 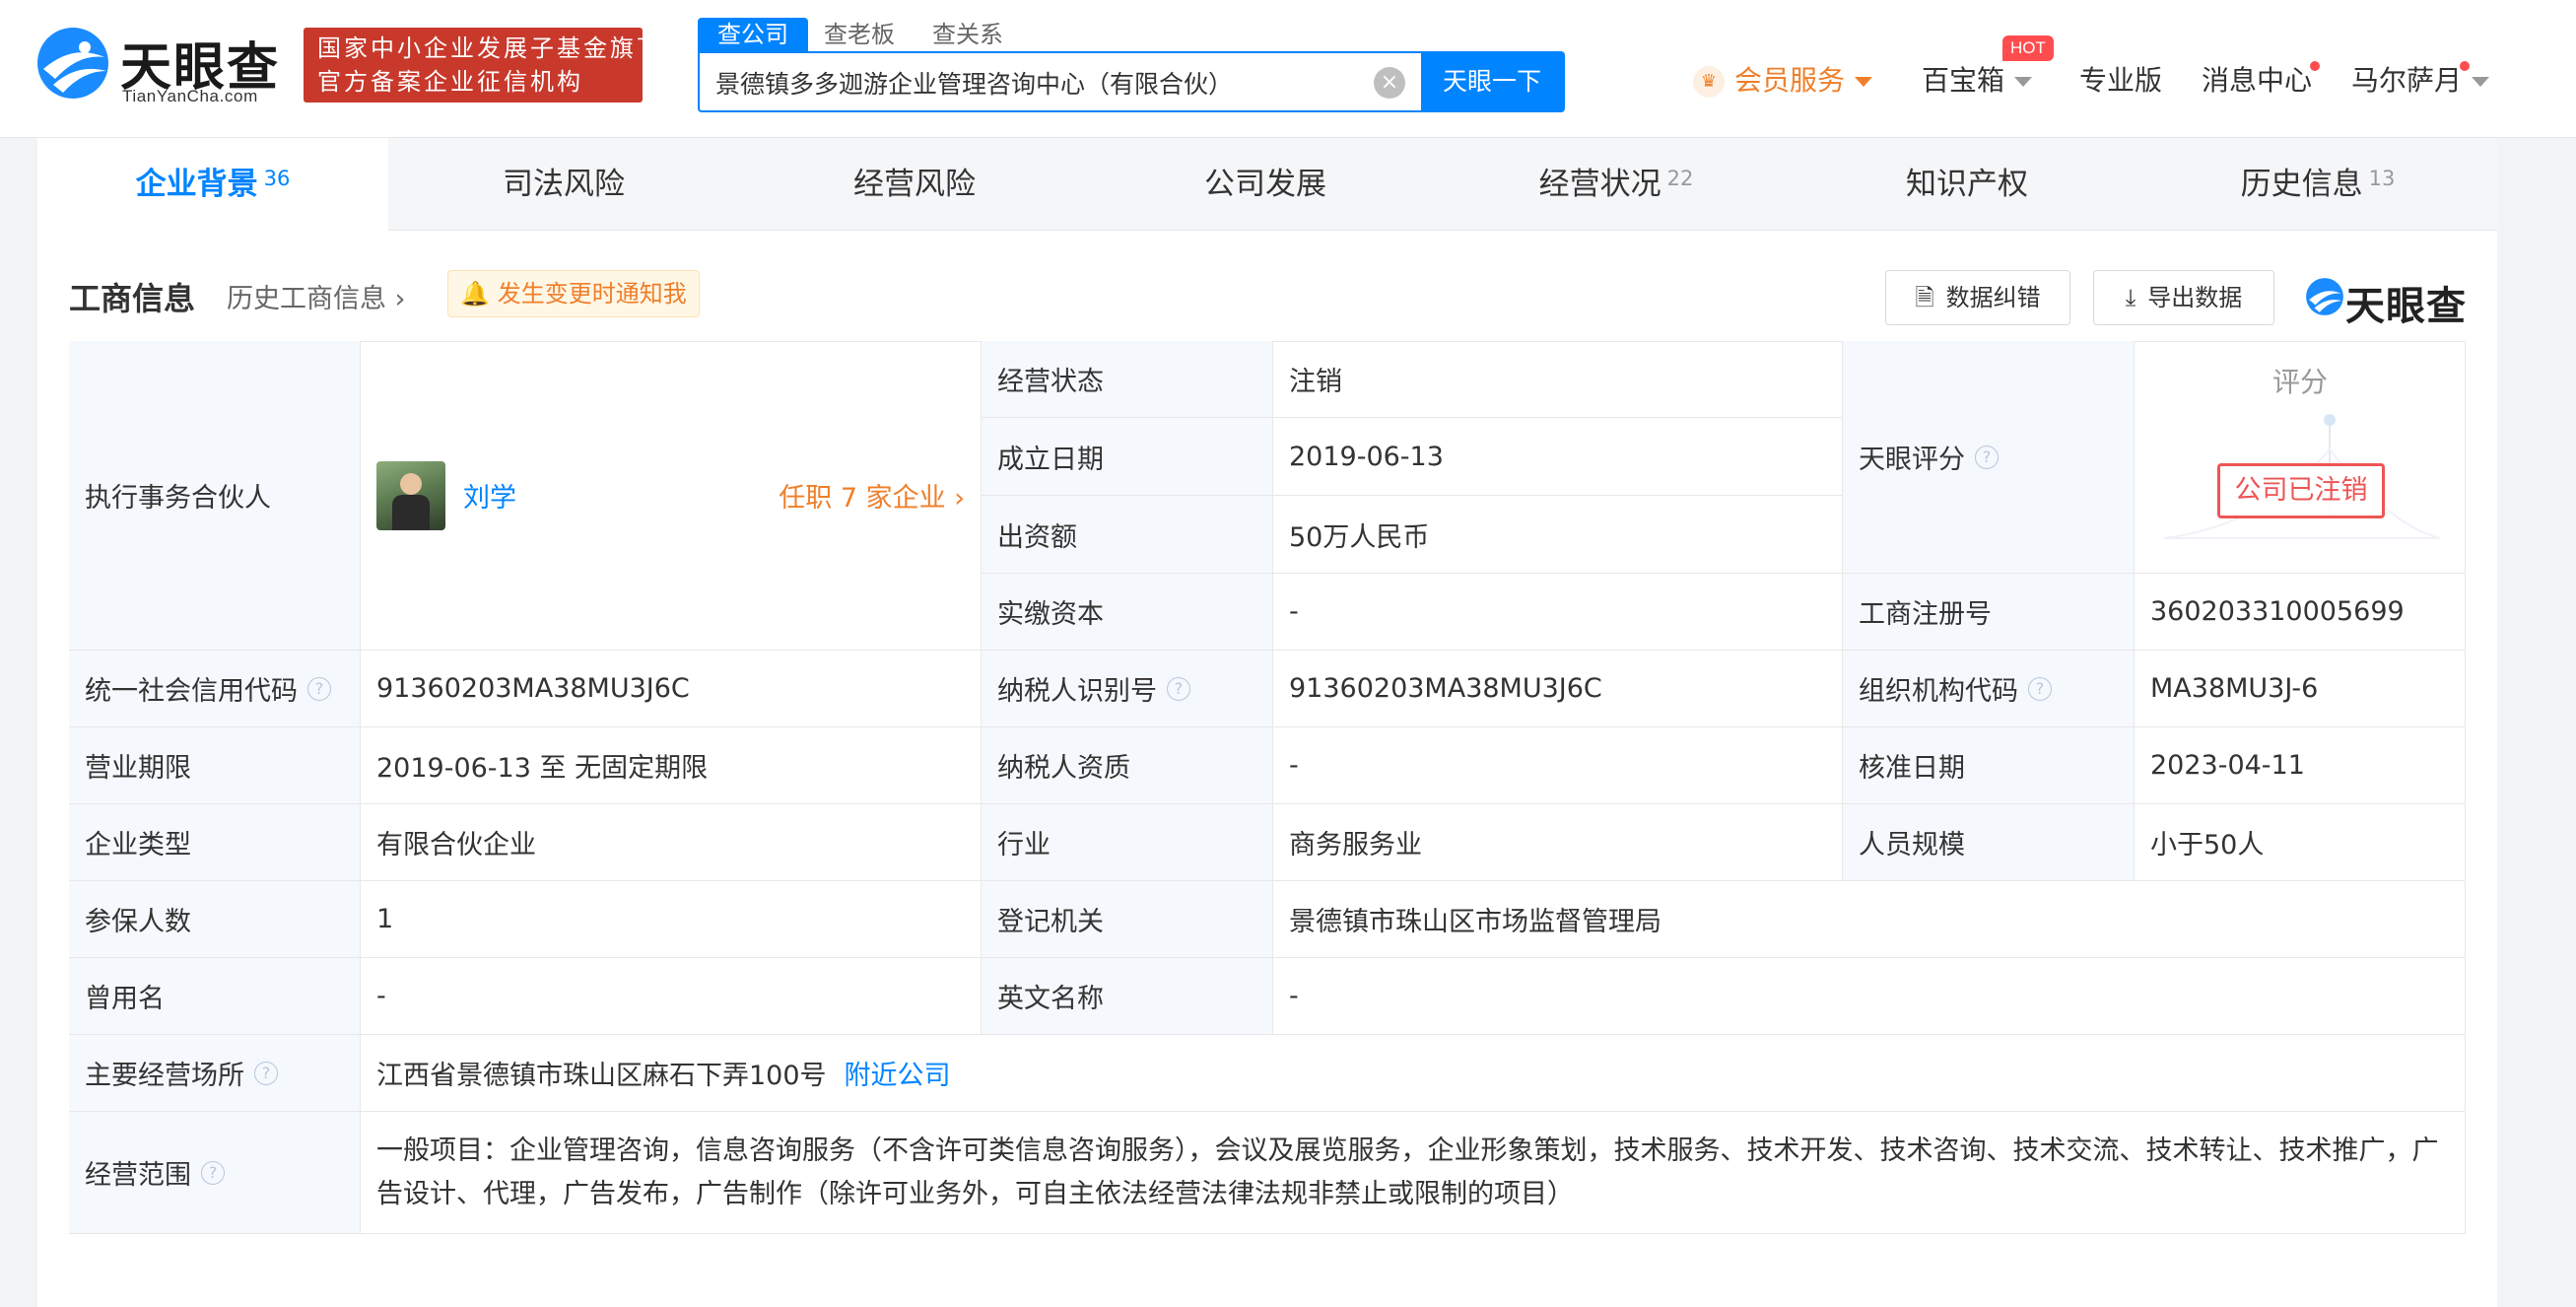 What do you see at coordinates (212, 184) in the screenshot?
I see `tab-background: 企业背景 36` at bounding box center [212, 184].